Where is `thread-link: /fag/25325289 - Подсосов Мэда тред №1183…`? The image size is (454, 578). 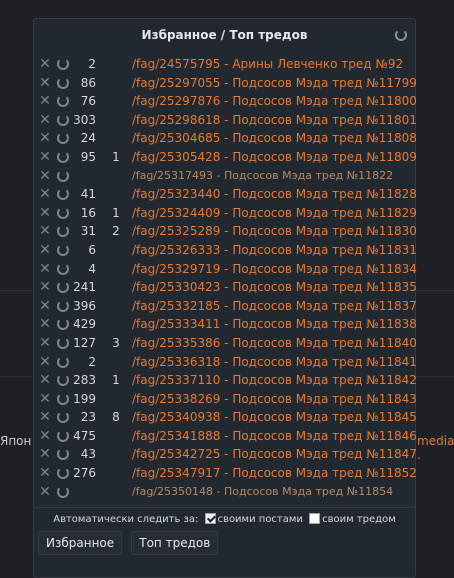
thread-link: /fag/25325289 - Подсосов Мэда тред №1183… is located at coordinates (274, 231).